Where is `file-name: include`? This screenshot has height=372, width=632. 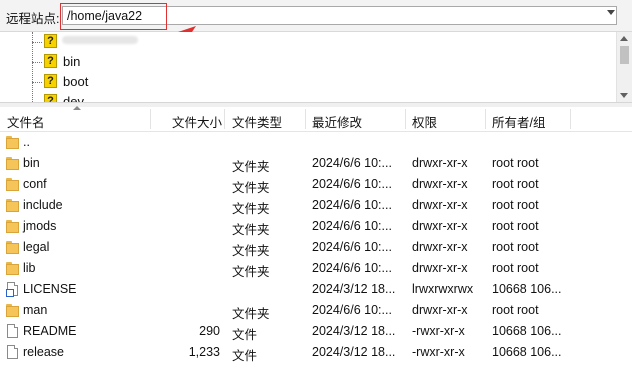
file-name: include is located at coordinates (43, 205).